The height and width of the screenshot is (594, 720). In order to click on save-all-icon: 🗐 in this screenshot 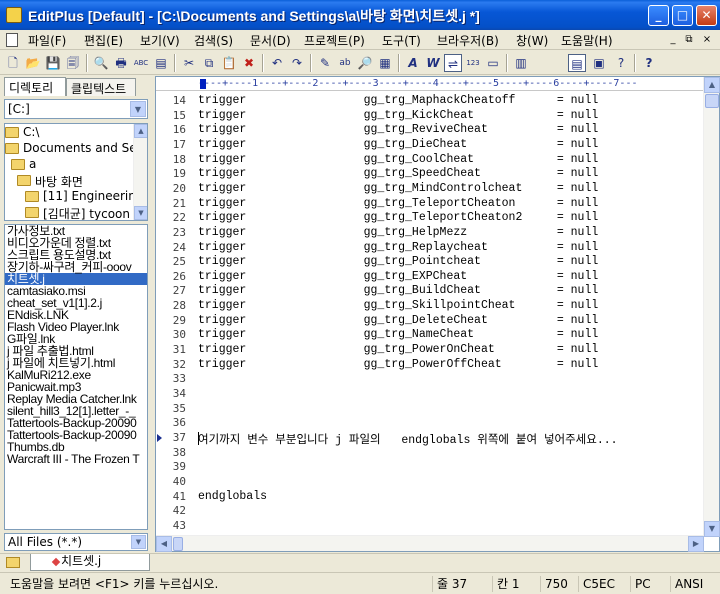, I will do `click(73, 63)`.